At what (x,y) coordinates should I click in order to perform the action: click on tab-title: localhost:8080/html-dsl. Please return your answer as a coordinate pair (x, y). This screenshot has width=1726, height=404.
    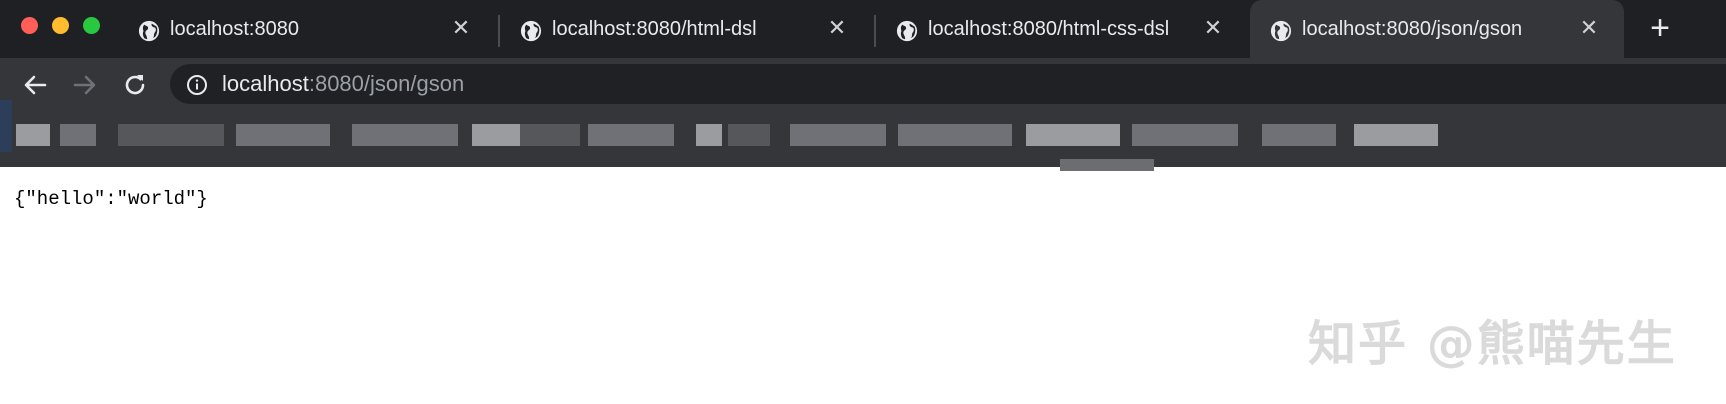
    Looking at the image, I should click on (654, 29).